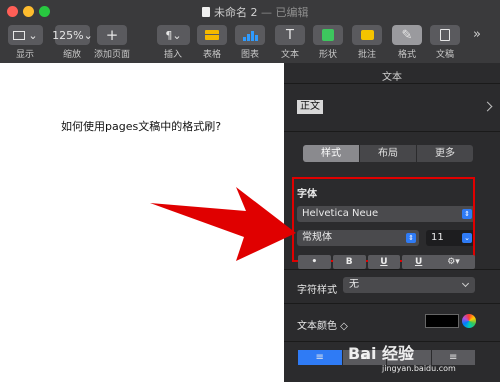  I want to click on chevron-right-icon, so click(487, 106).